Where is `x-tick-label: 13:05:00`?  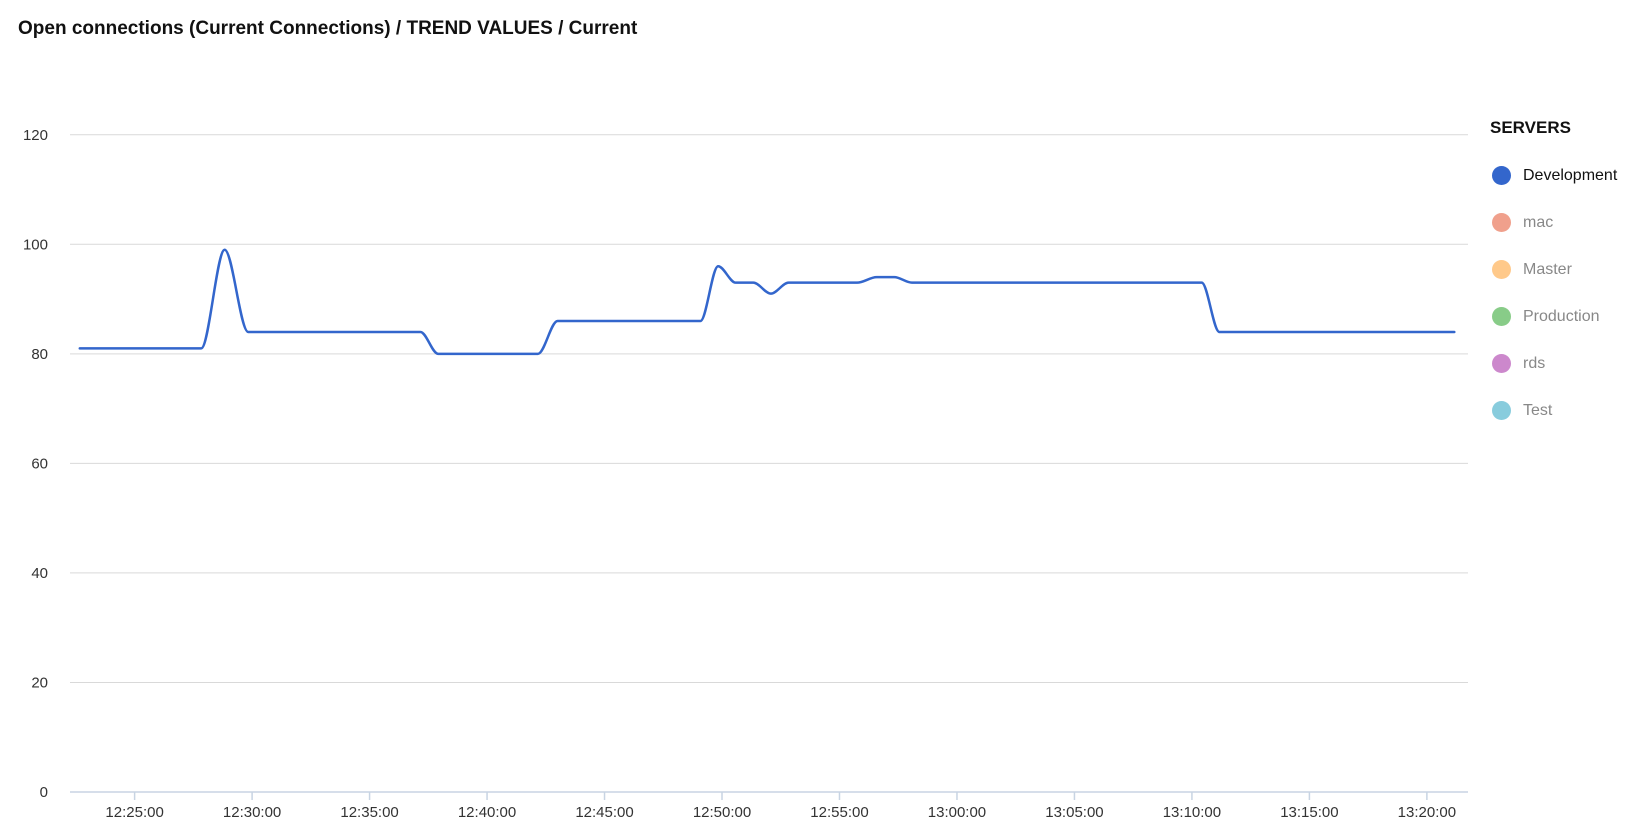 x-tick-label: 13:05:00 is located at coordinates (1074, 812).